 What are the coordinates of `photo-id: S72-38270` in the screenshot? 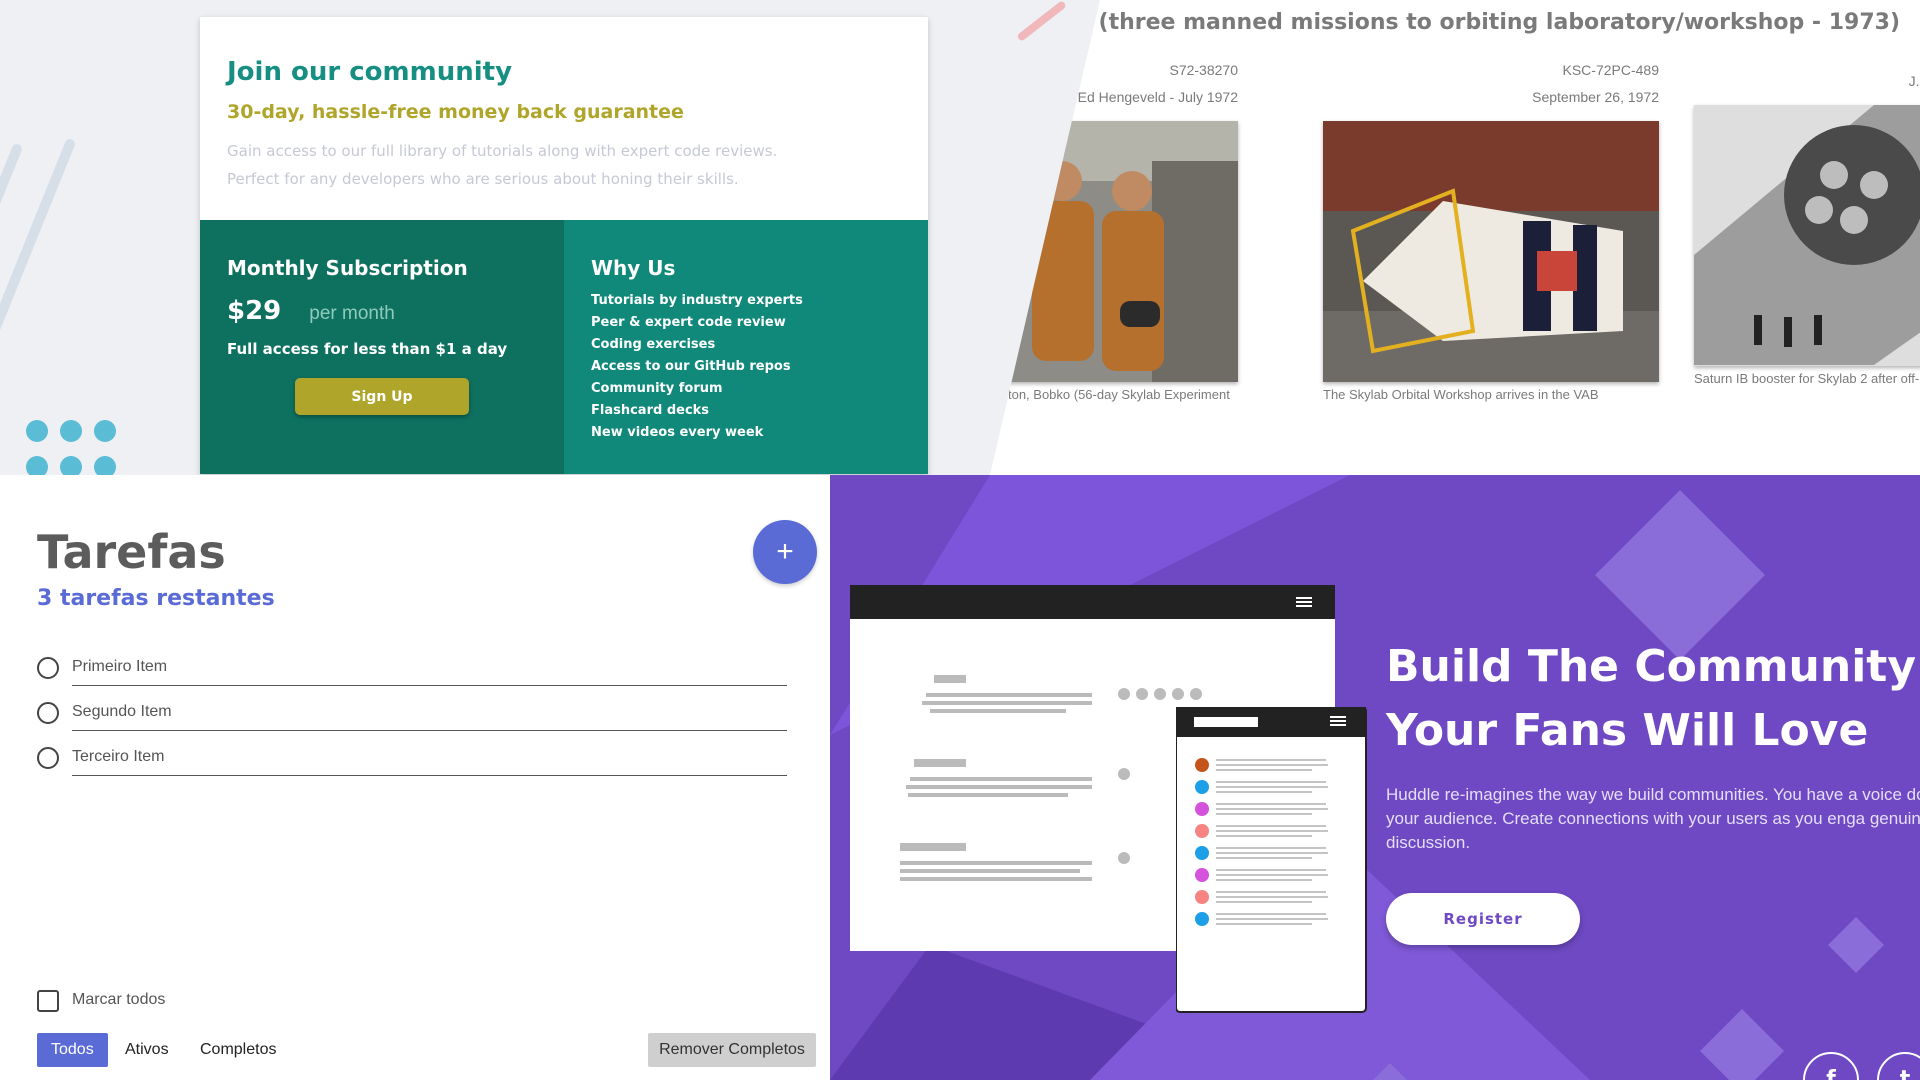 It's located at (1203, 70).